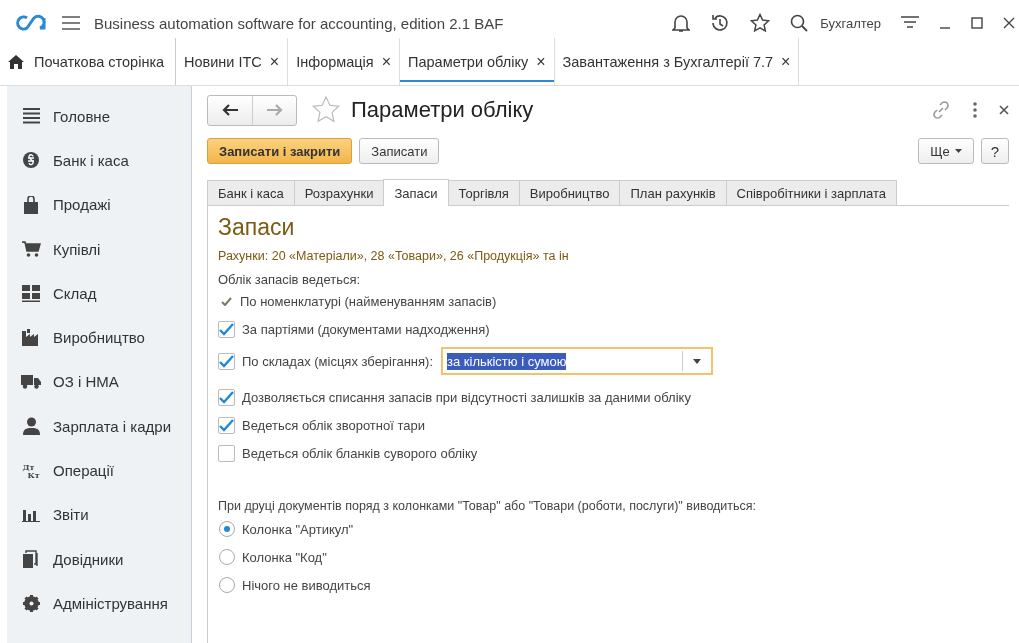 This screenshot has width=1019, height=643. What do you see at coordinates (31, 559) in the screenshot?
I see `books-icon` at bounding box center [31, 559].